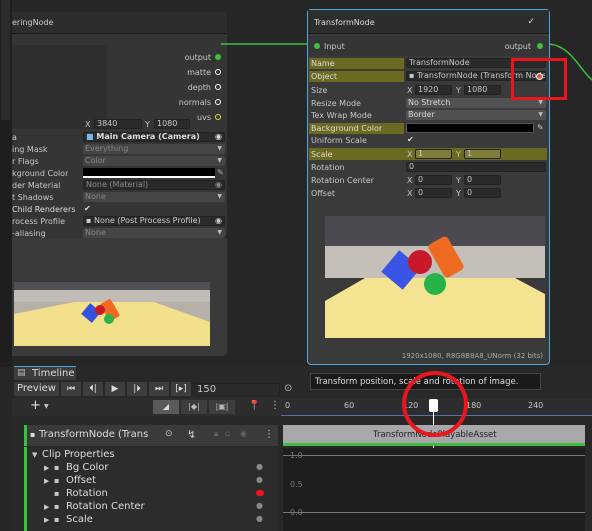 This screenshot has width=592, height=531. What do you see at coordinates (260, 493) in the screenshot?
I see `keyframe-record-indicator` at bounding box center [260, 493].